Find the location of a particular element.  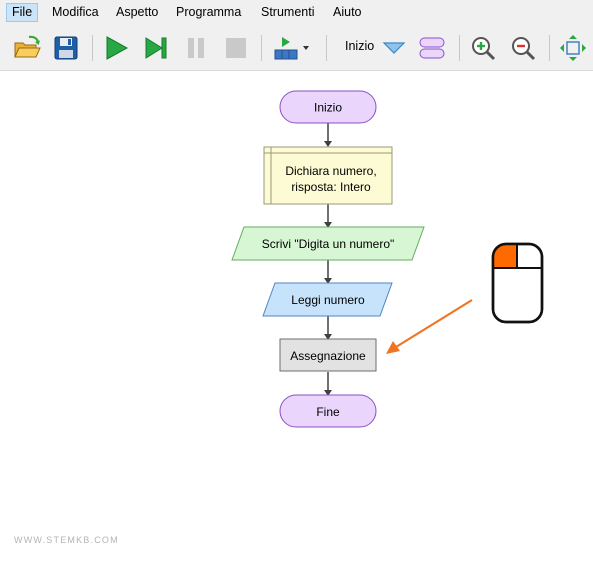

mouse-left-click-icon is located at coordinates (517, 283).